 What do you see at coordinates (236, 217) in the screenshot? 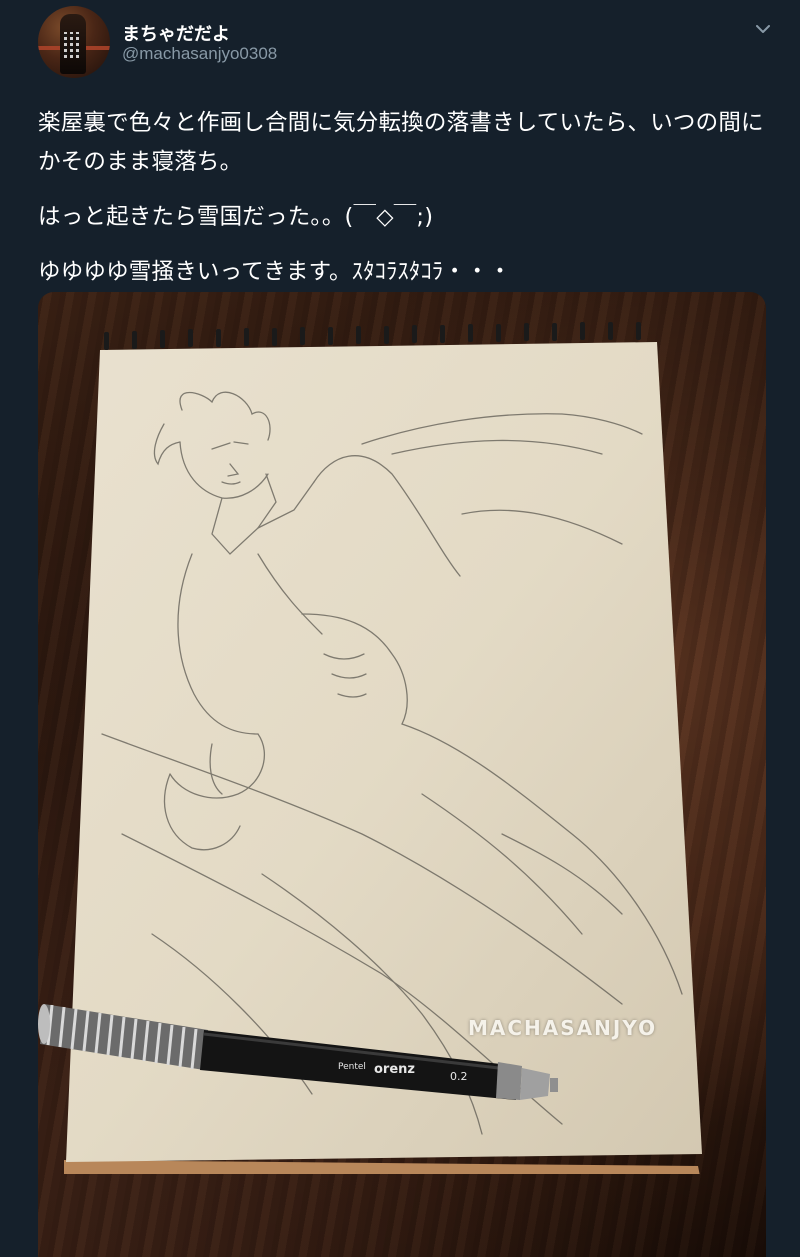
I see `tweet-text-line: はっと起きたら雪国だった。。(￣◇￣;)` at bounding box center [236, 217].